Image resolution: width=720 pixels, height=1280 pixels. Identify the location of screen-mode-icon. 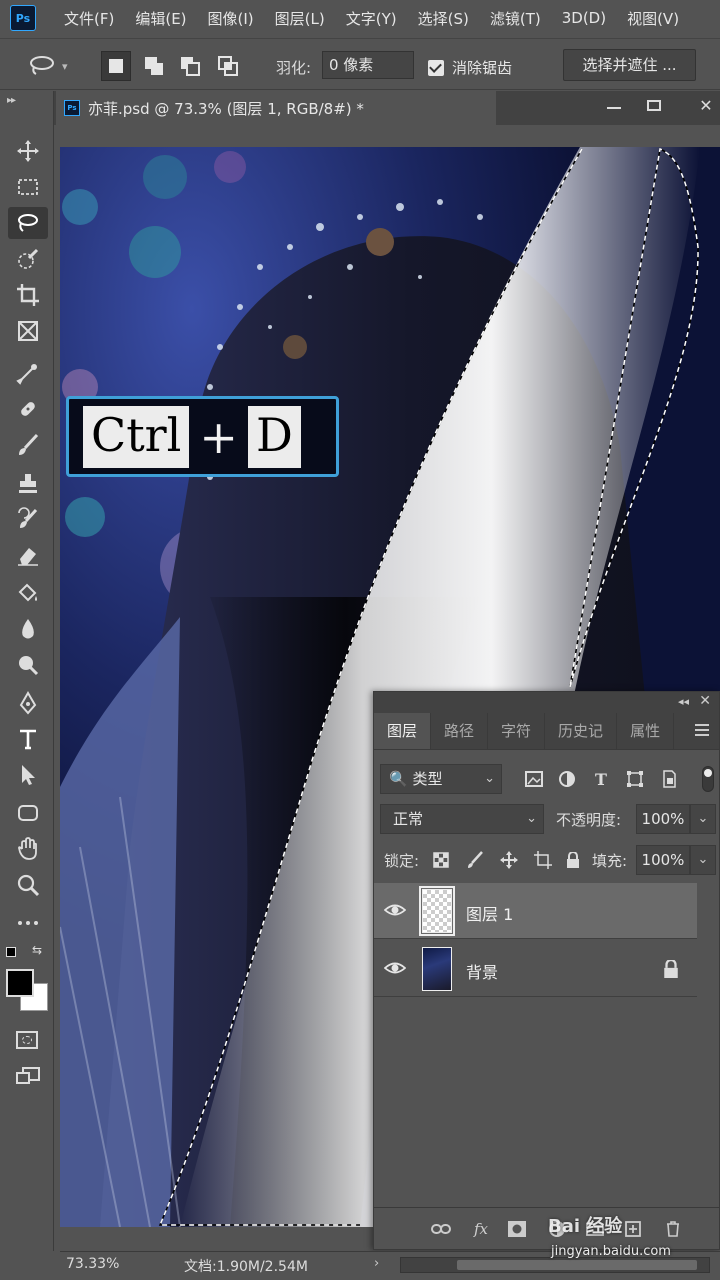
(28, 1077).